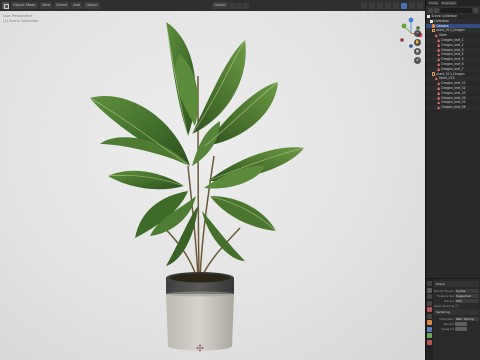 The width and height of the screenshot is (480, 360). Describe the element at coordinates (92, 5) in the screenshot. I see `menu-object: Object` at that location.